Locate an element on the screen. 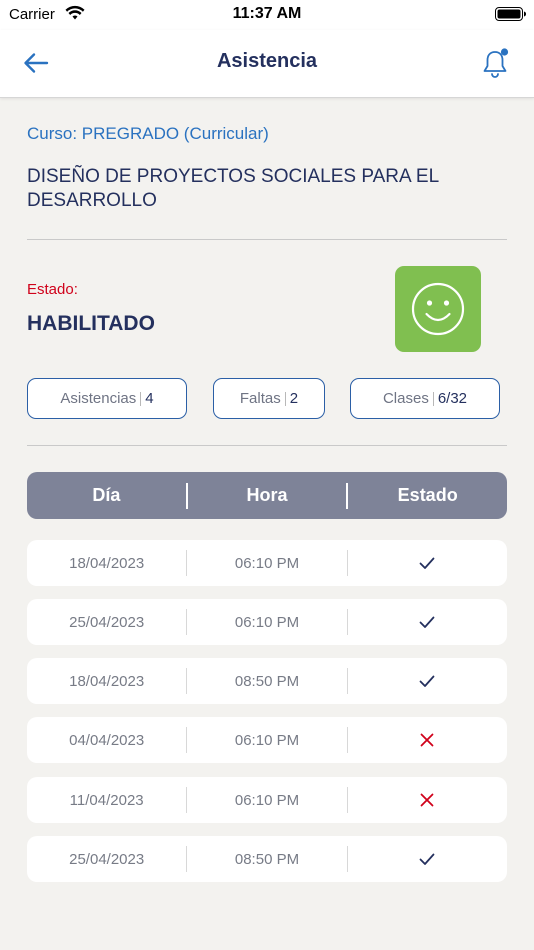 This screenshot has width=534, height=950. clases-pill: Clases 6/32 is located at coordinates (425, 398).